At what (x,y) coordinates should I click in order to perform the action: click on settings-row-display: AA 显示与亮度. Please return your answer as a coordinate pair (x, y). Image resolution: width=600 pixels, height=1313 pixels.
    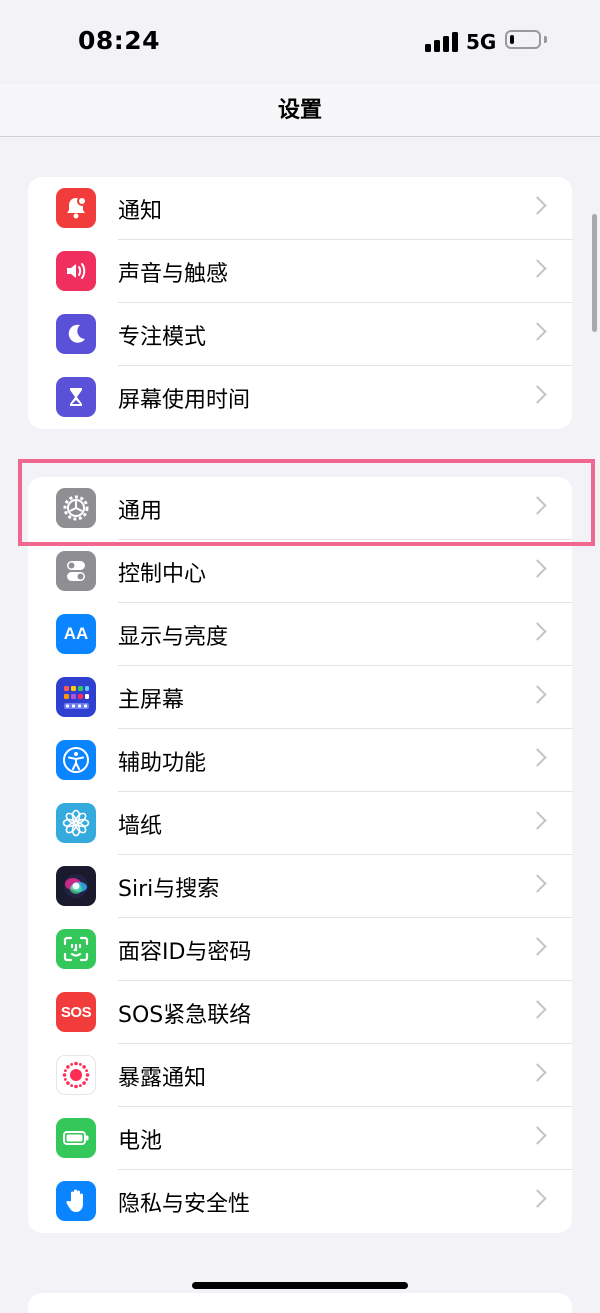
    Looking at the image, I should click on (300, 634).